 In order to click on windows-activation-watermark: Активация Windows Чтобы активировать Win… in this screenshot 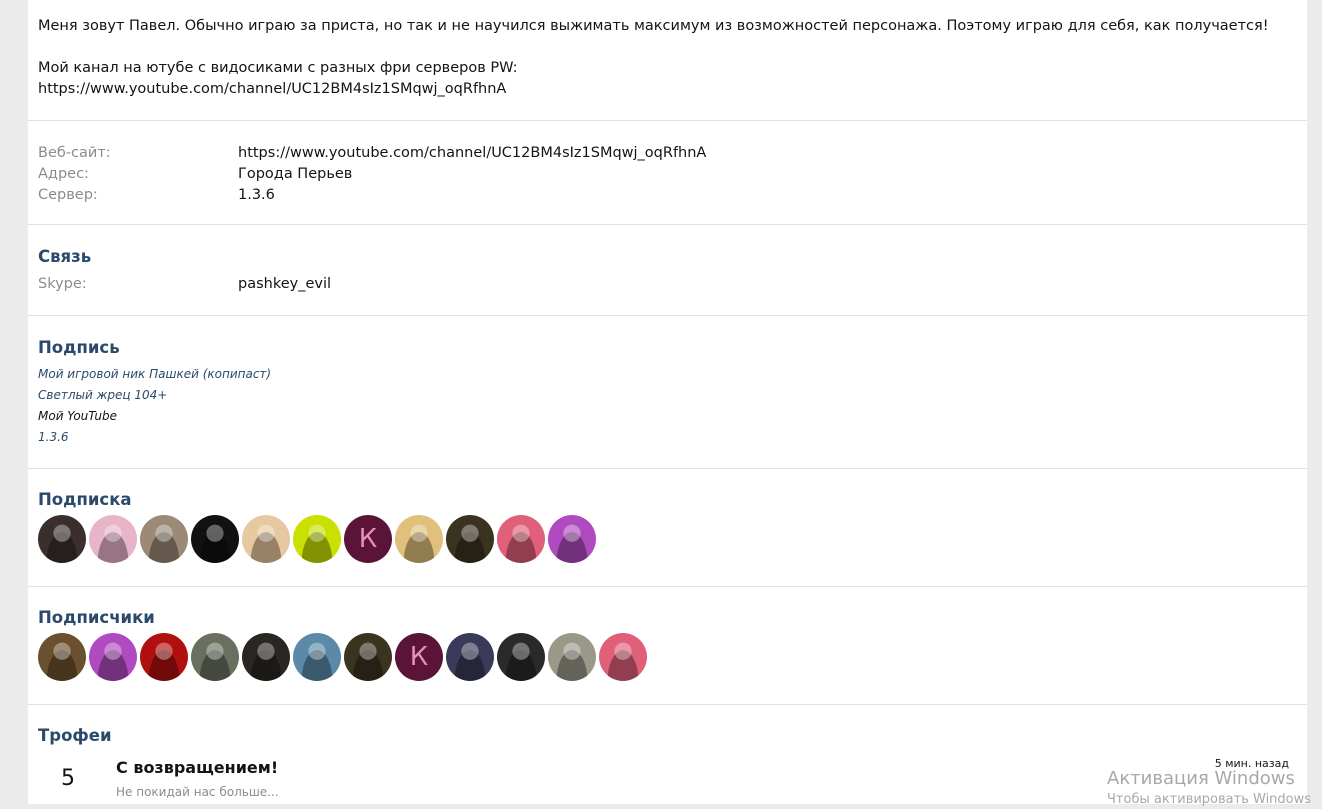, I will do `click(1209, 788)`.